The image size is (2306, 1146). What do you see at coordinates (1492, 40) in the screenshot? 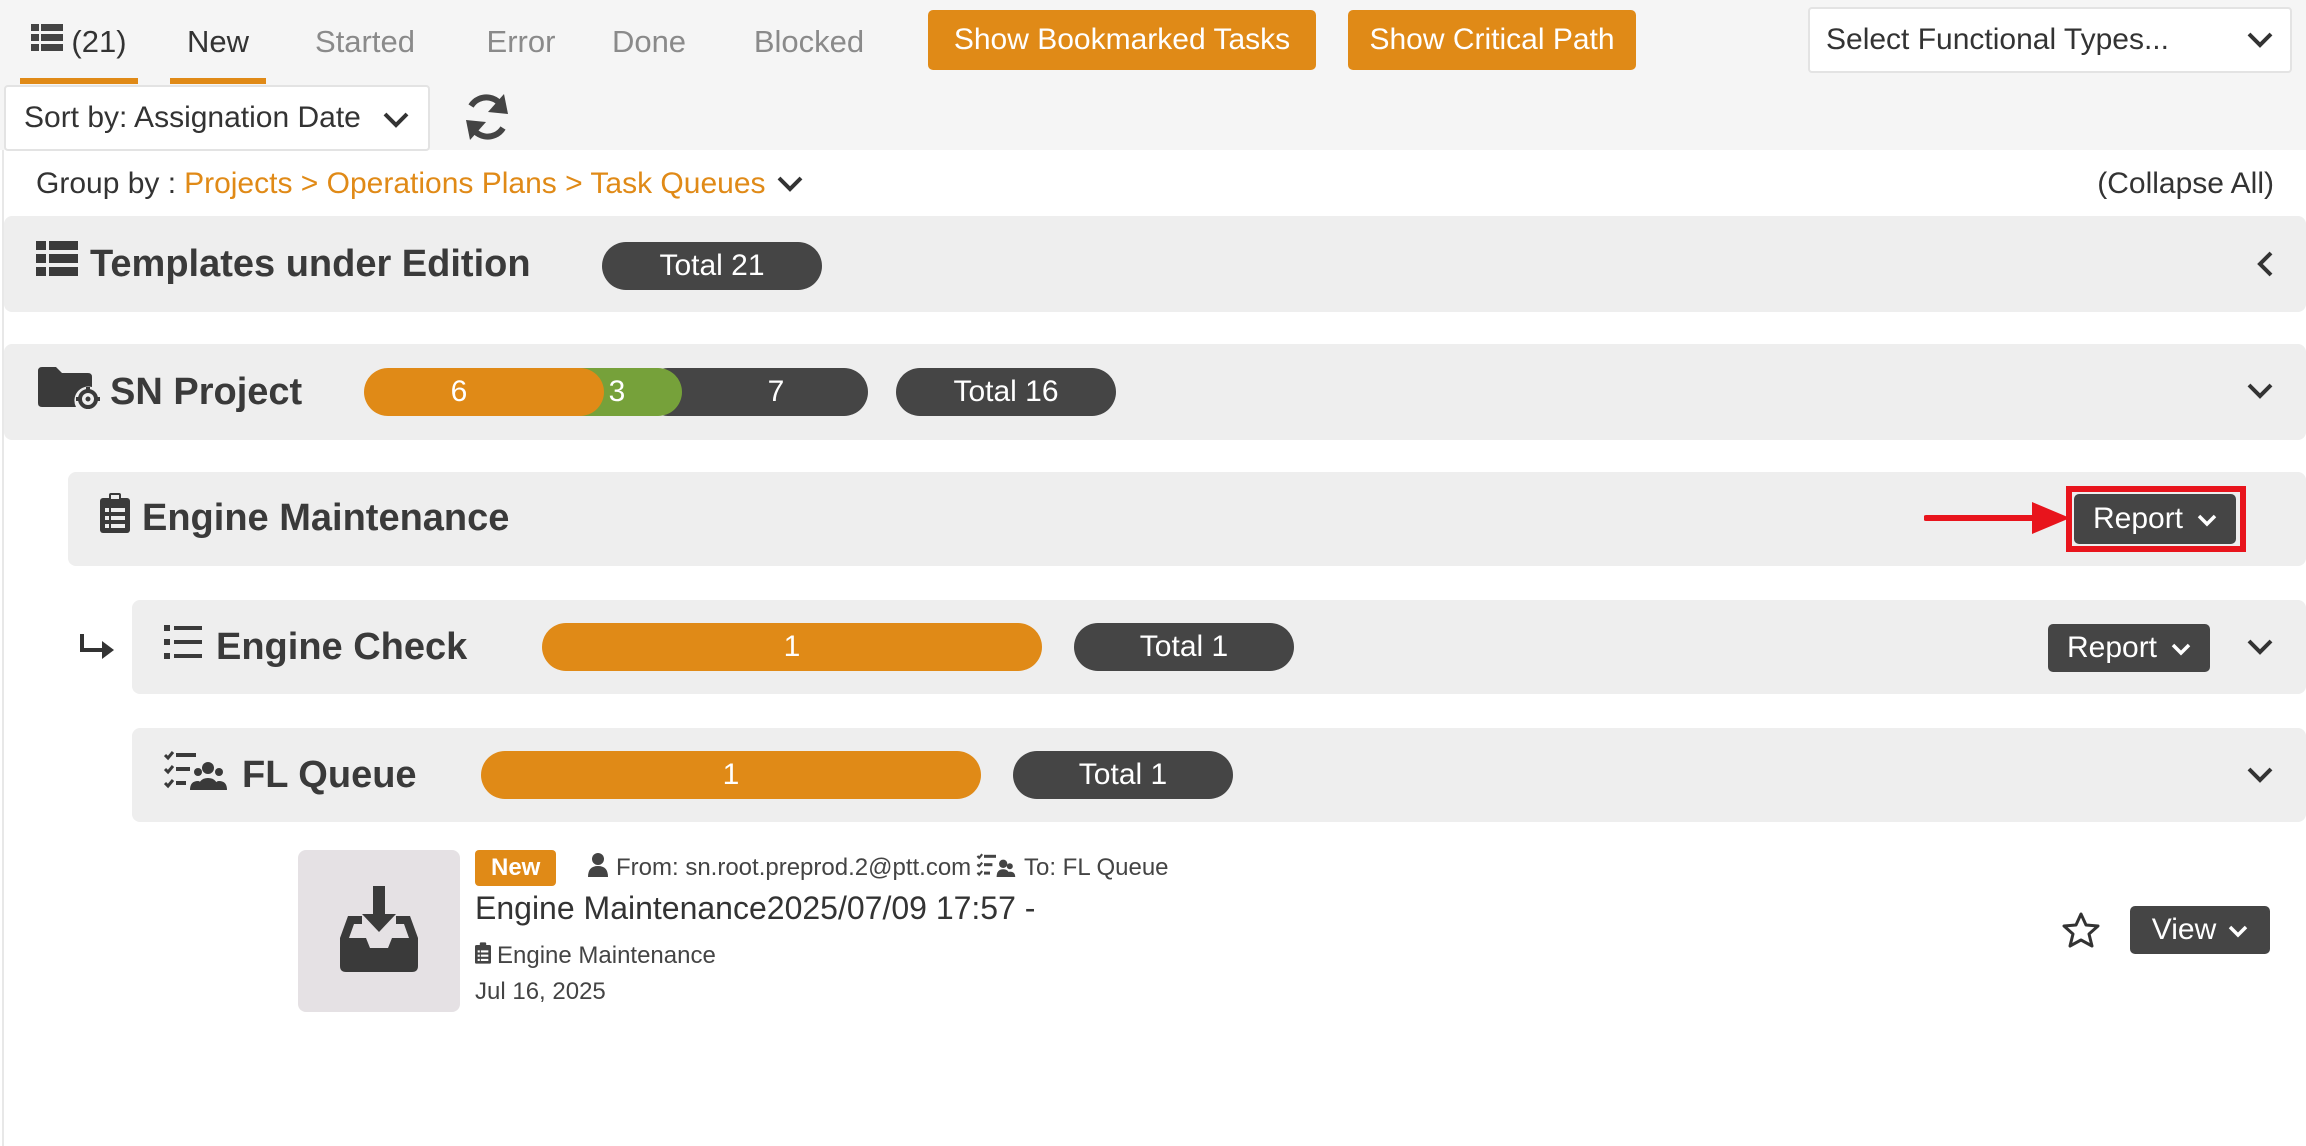
I see `show-critical-path-button: Show Critical Path` at bounding box center [1492, 40].